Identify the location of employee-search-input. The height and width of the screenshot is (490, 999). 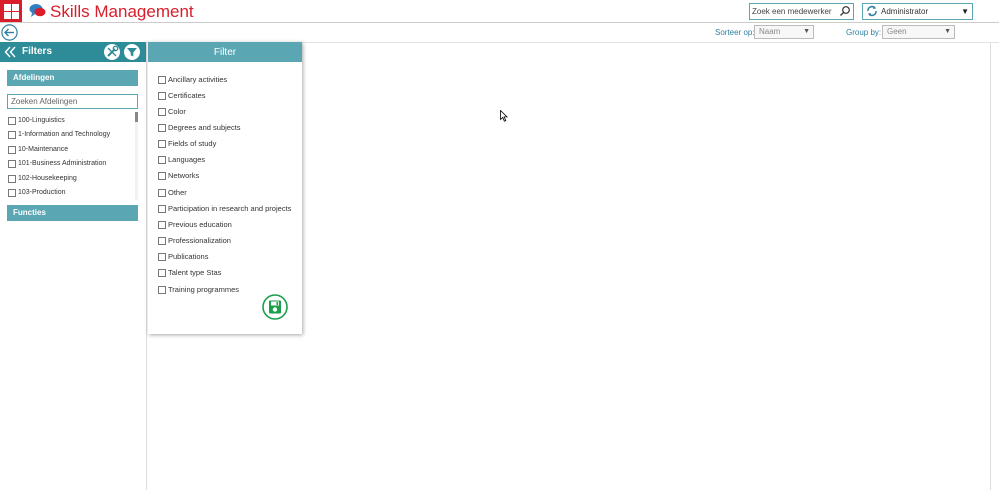
(794, 11).